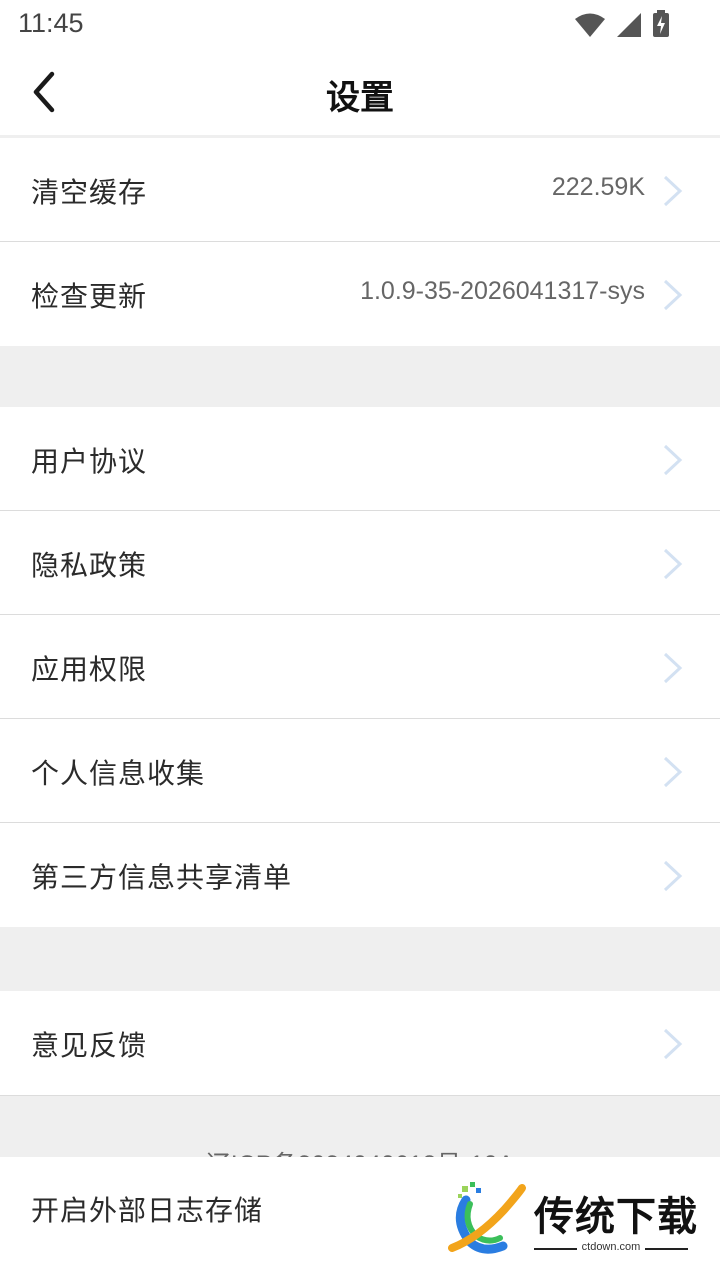 The width and height of the screenshot is (720, 1280). What do you see at coordinates (616, 1217) in the screenshot?
I see `watermark-brand: 传统下载` at bounding box center [616, 1217].